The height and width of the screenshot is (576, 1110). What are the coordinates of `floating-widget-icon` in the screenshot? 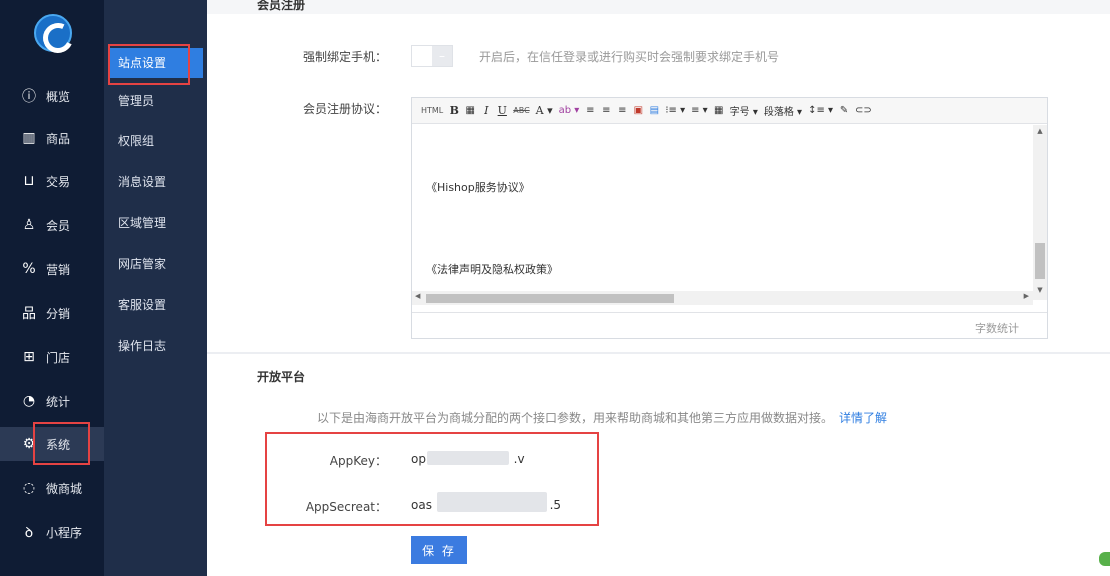 It's located at (1104, 559).